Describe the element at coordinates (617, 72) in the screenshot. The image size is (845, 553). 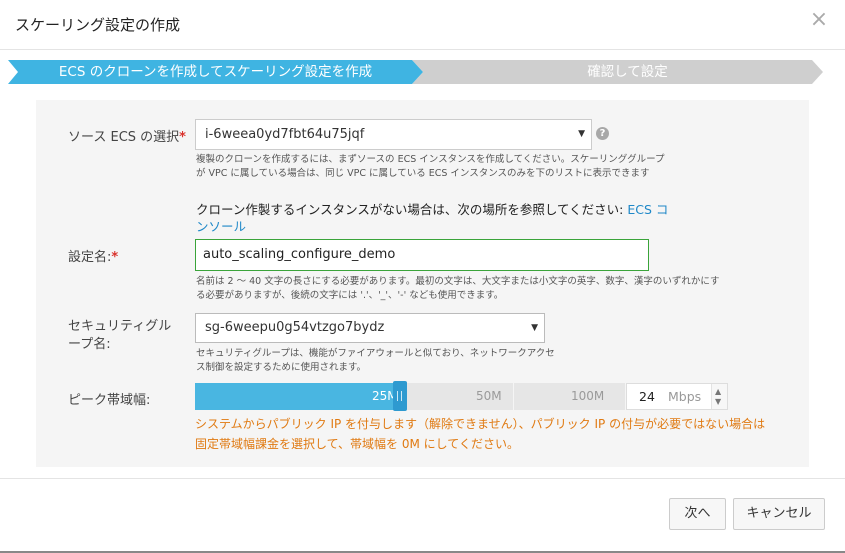
I see `step-confirm: 確認して設定` at that location.